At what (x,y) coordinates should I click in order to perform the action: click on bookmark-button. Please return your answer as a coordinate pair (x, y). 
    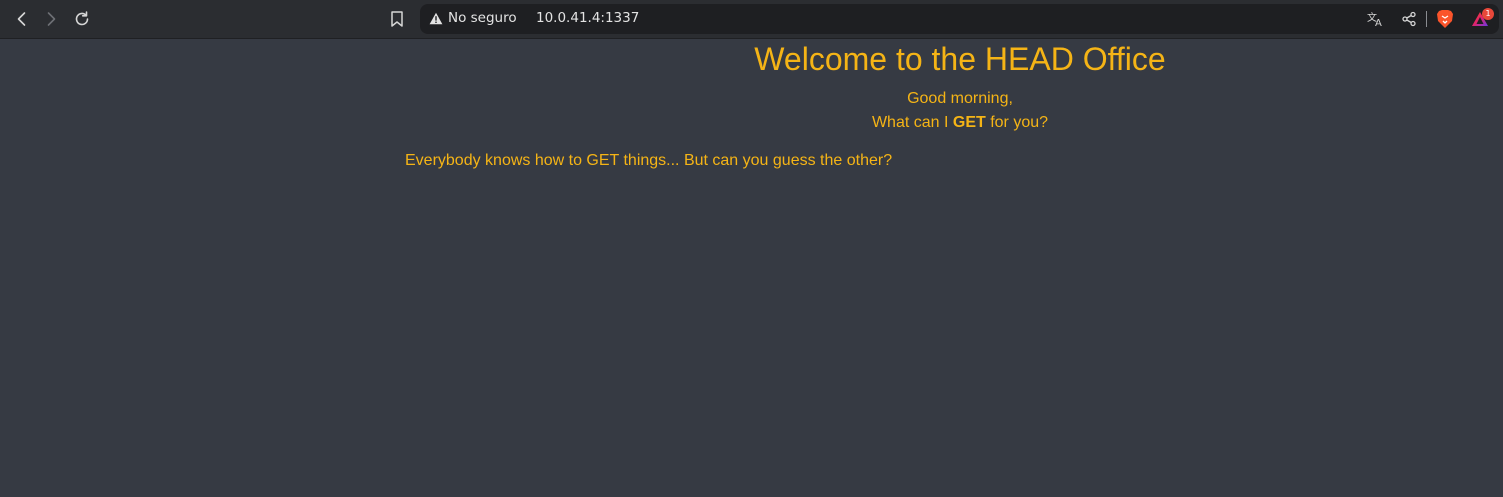
    Looking at the image, I should click on (397, 19).